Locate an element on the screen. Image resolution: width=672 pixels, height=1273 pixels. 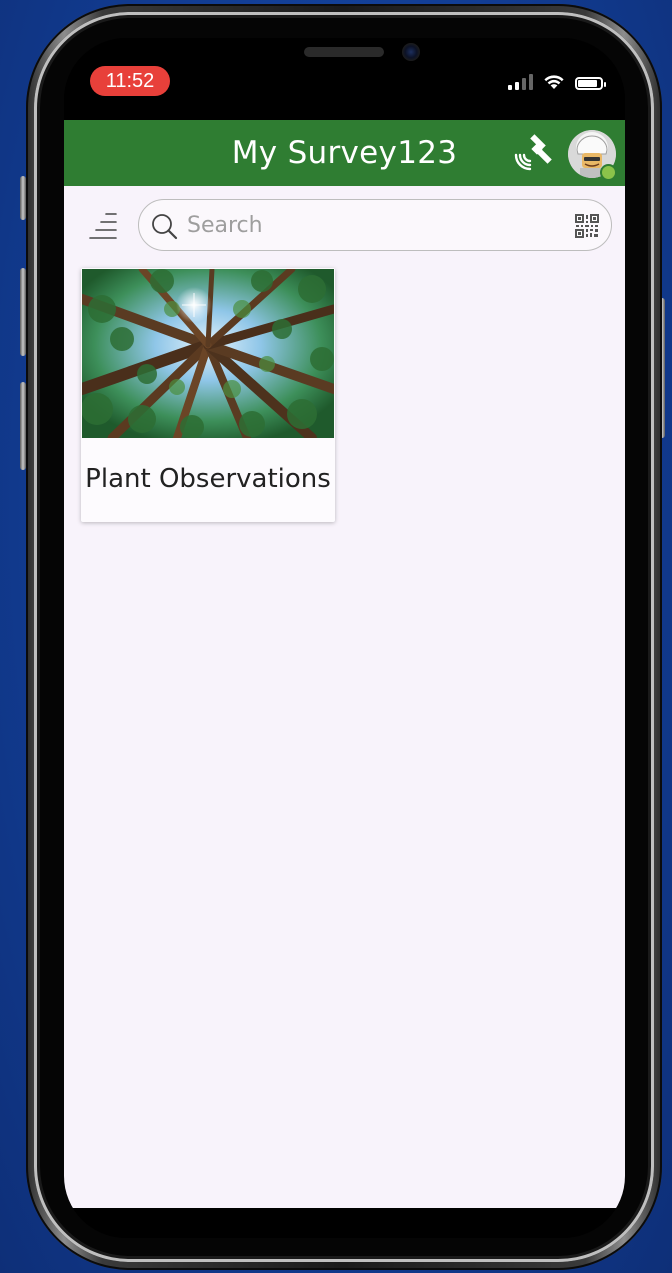
cellular-signal-icon is located at coordinates (520, 82).